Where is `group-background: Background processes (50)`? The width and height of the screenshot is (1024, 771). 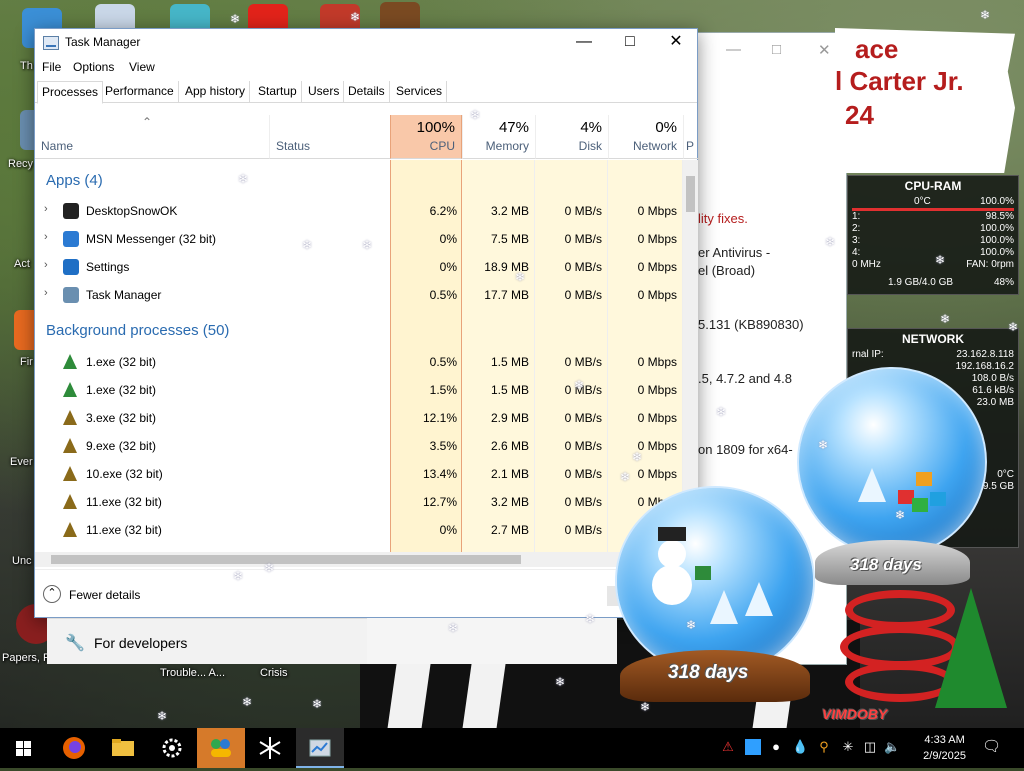 group-background: Background processes (50) is located at coordinates (137, 330).